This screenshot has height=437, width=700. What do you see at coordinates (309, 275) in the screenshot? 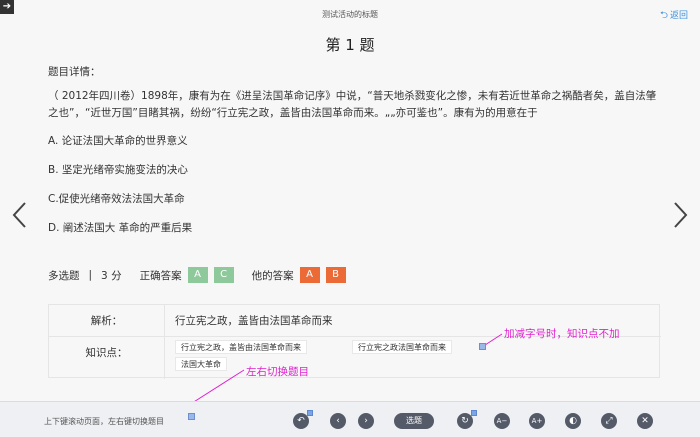
I see `student-answer-badge: A` at bounding box center [309, 275].